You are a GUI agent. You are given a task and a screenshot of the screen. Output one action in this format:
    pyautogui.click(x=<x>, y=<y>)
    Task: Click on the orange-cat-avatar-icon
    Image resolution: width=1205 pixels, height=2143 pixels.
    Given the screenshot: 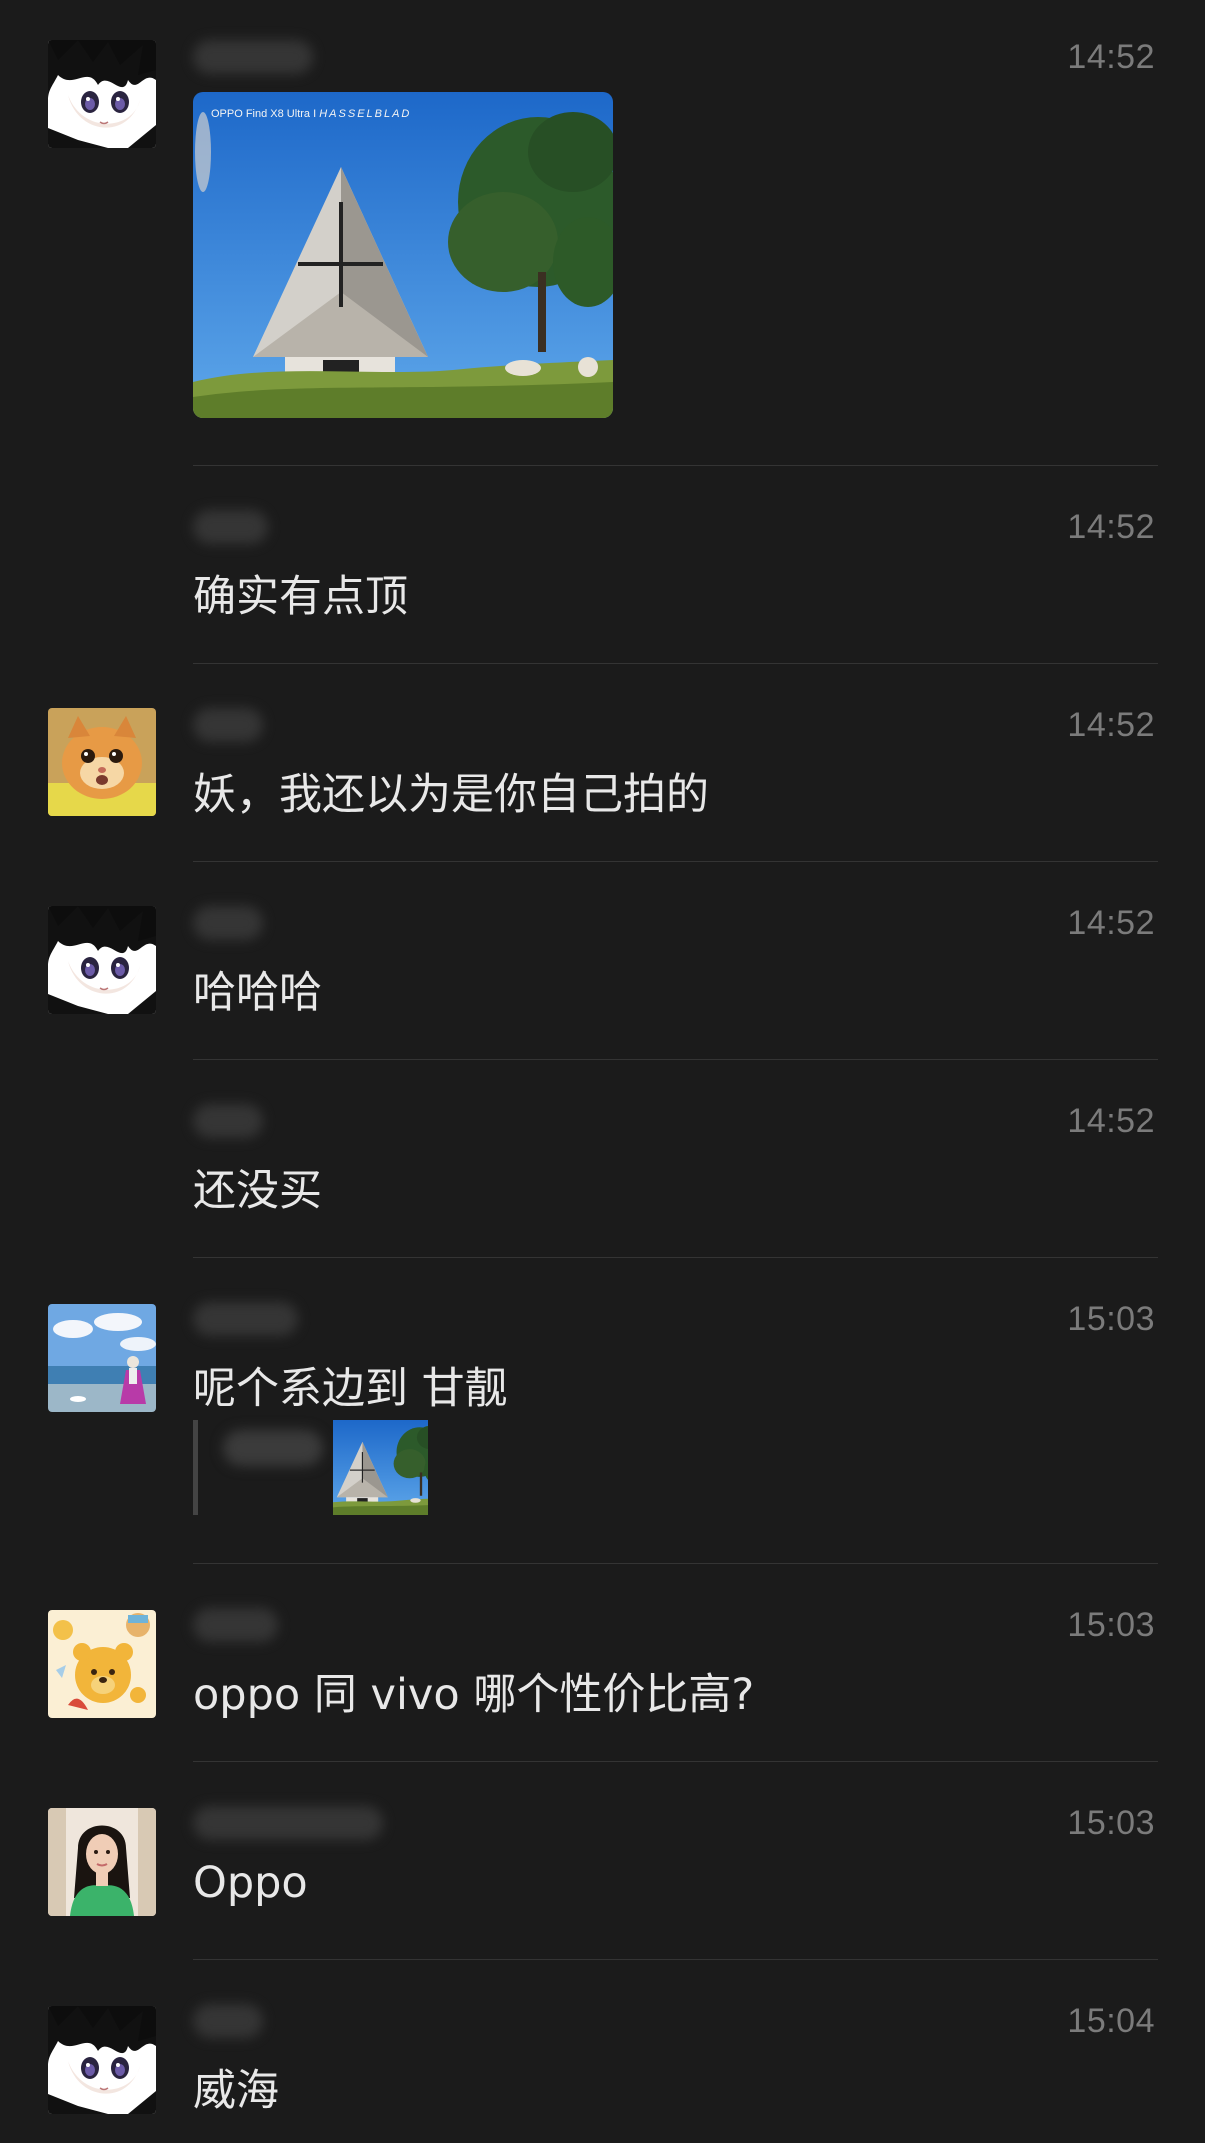 What is the action you would take?
    pyautogui.click(x=102, y=762)
    